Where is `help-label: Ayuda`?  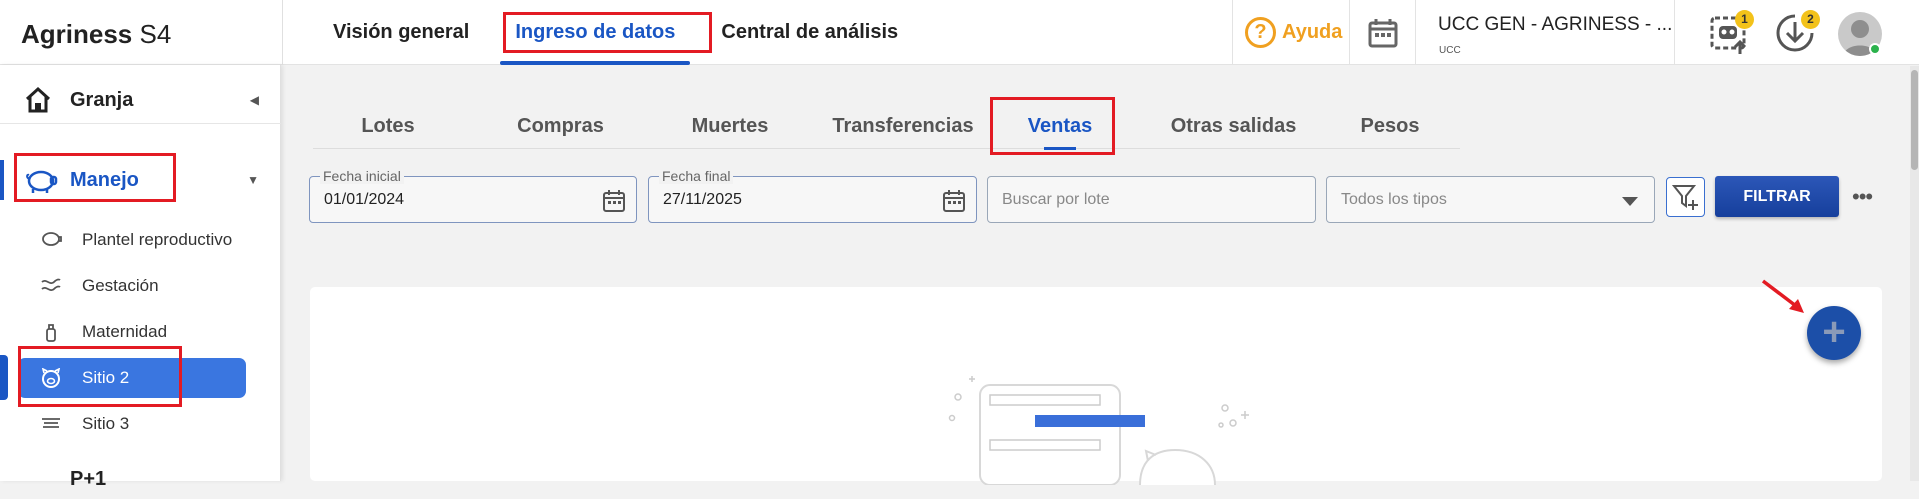 help-label: Ayuda is located at coordinates (1312, 32).